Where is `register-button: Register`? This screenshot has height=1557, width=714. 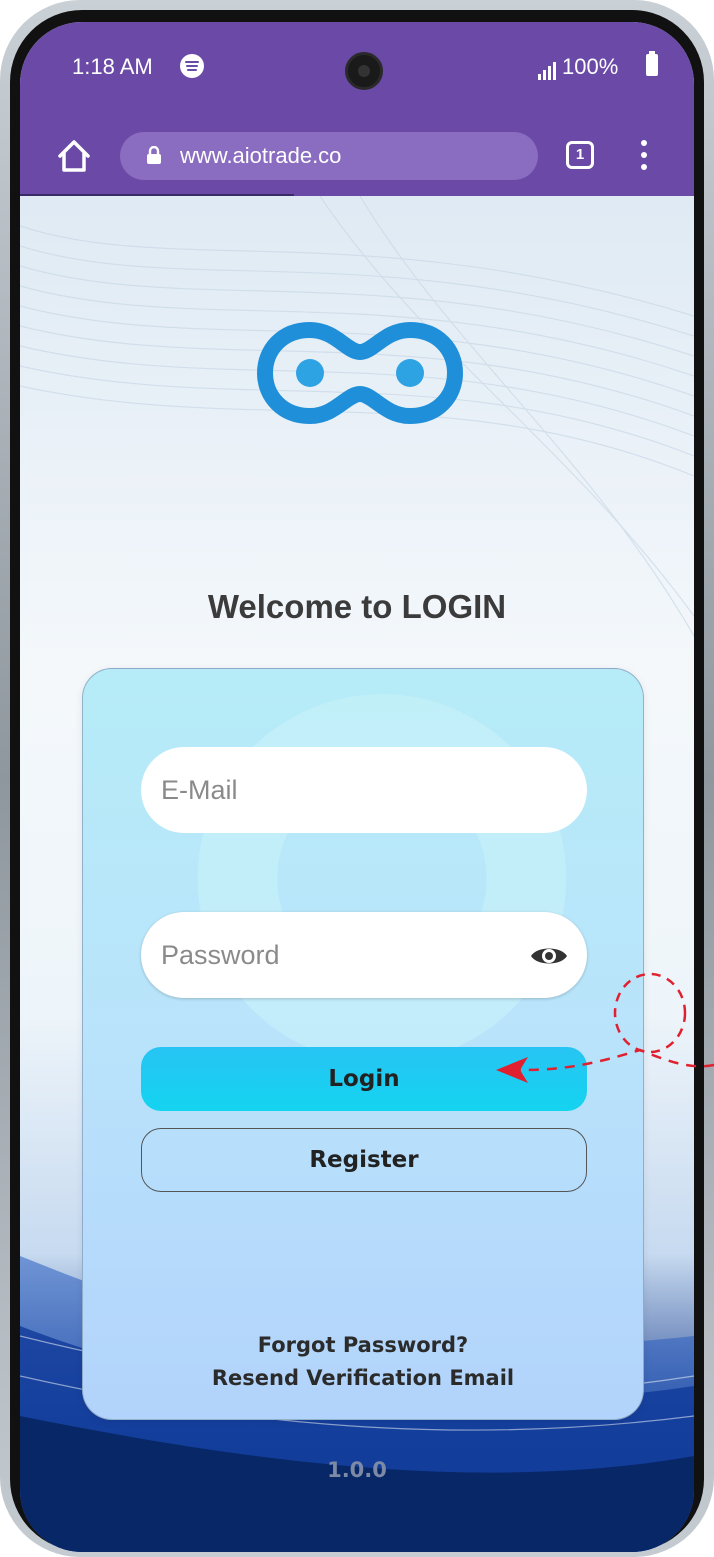 register-button: Register is located at coordinates (364, 1160).